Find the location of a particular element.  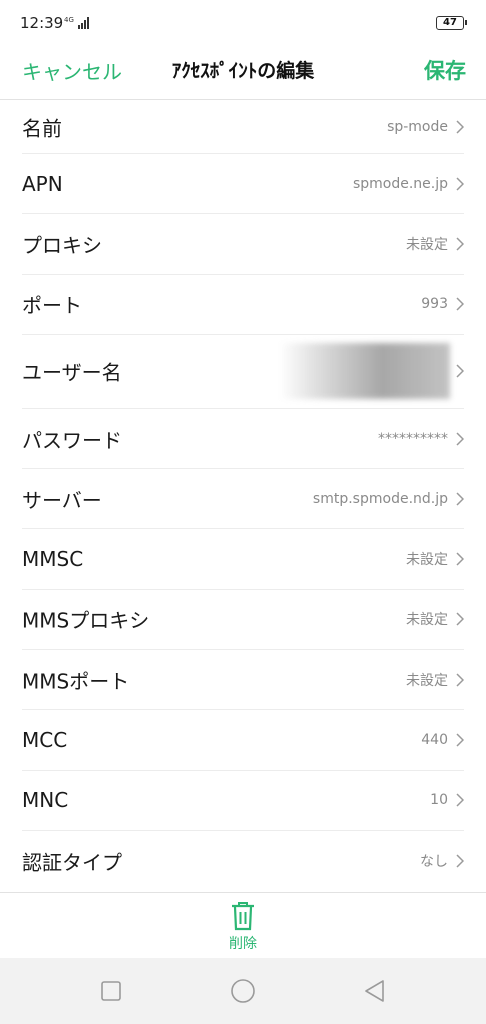

row-value: ********** is located at coordinates (413, 438).